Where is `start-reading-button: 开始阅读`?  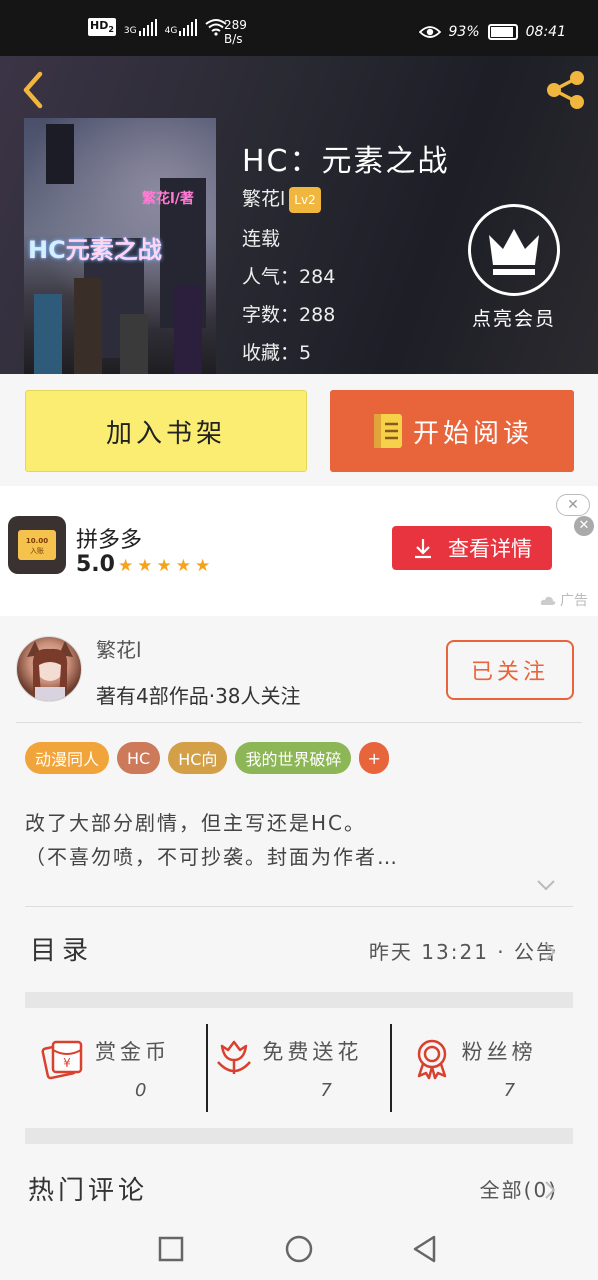
start-reading-button: 开始阅读 is located at coordinates (452, 431).